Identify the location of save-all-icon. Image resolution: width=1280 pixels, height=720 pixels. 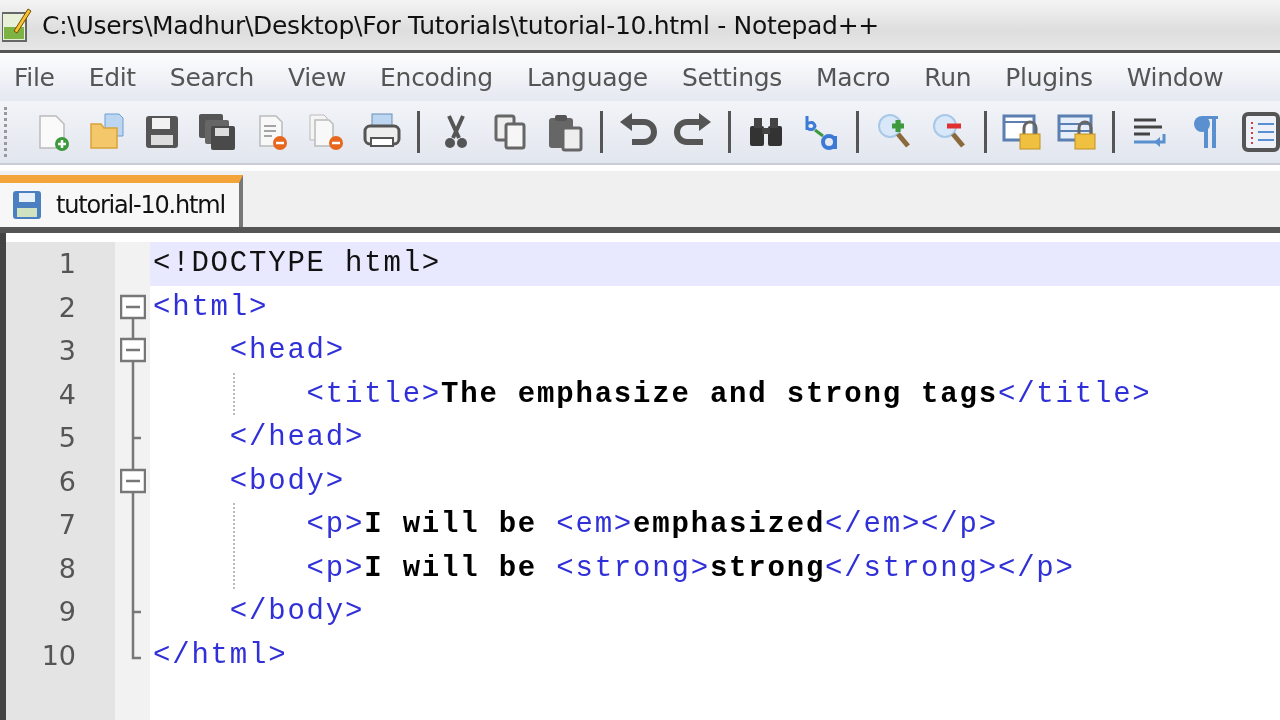
(217, 132).